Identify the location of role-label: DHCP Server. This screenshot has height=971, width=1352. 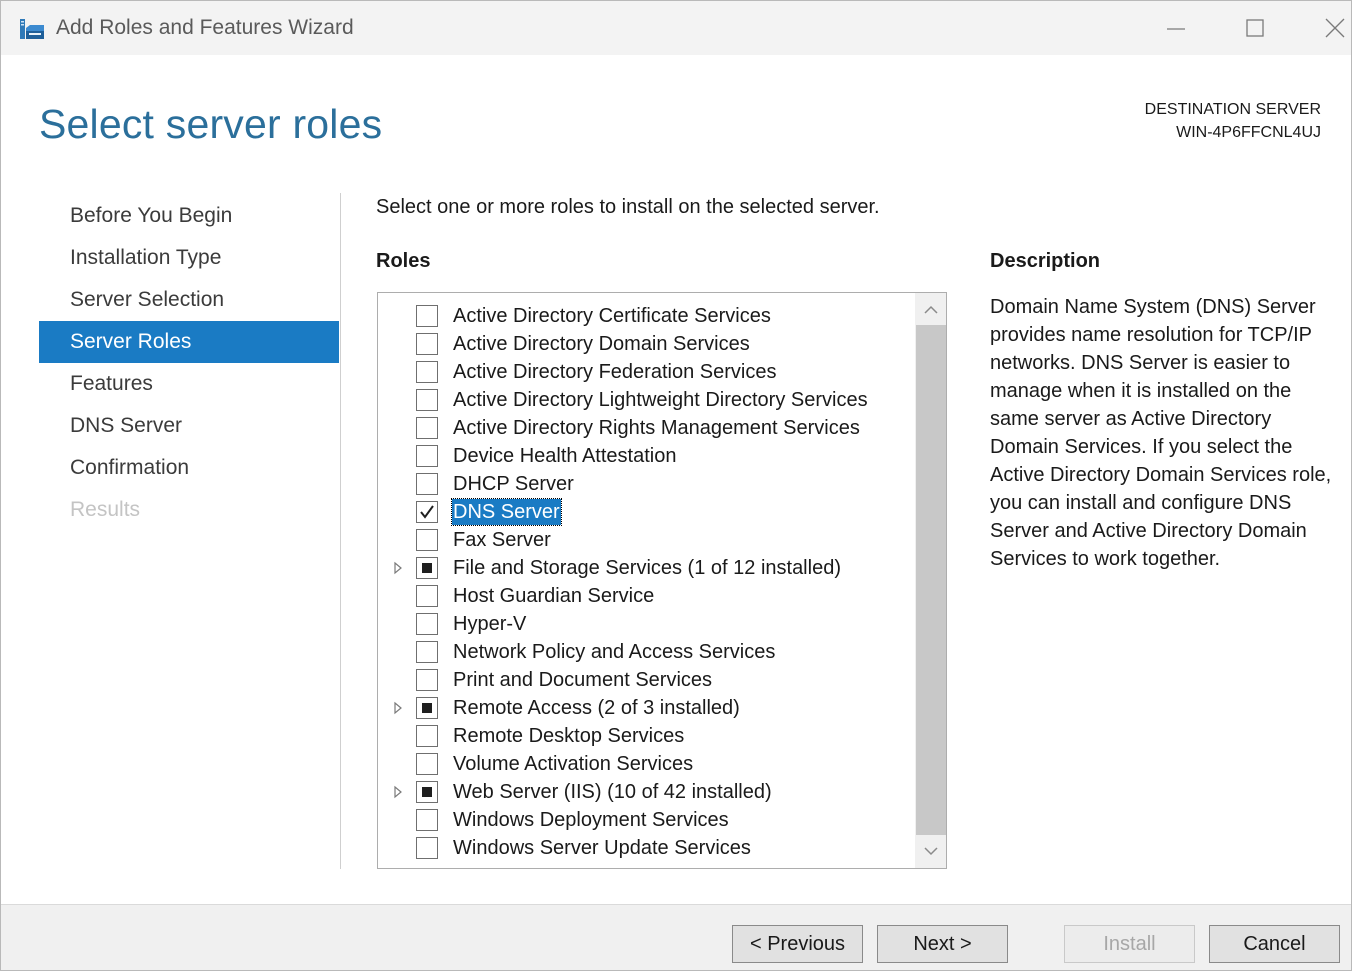
(513, 484).